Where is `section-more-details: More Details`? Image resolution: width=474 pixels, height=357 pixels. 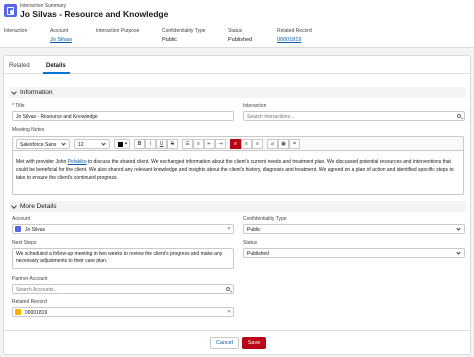
section-more-details: More Details is located at coordinates (237, 206).